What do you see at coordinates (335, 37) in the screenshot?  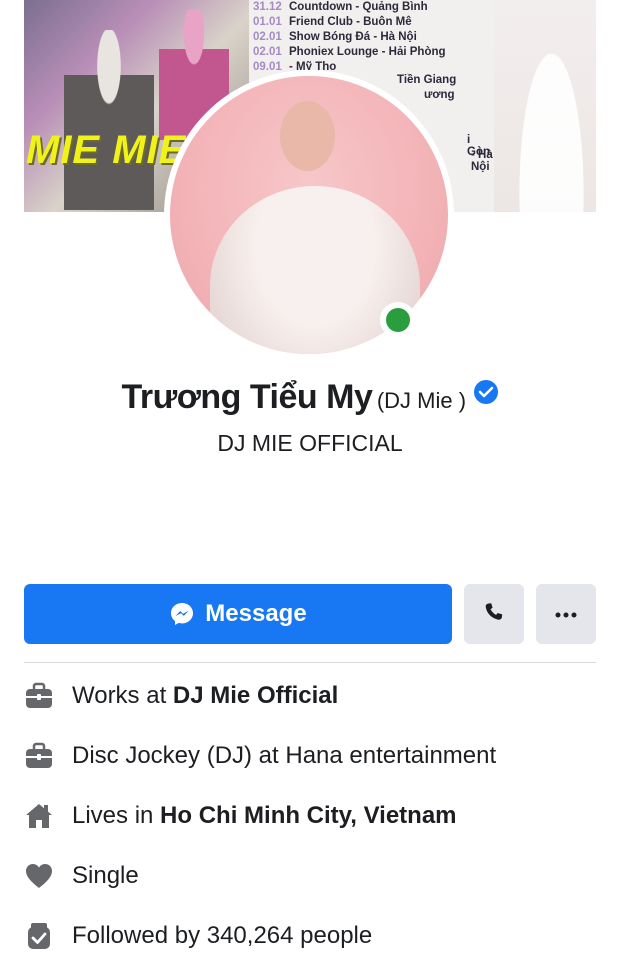 I see `schedule-item: 02.01 Show Bóng Đá - Hà Nội` at bounding box center [335, 37].